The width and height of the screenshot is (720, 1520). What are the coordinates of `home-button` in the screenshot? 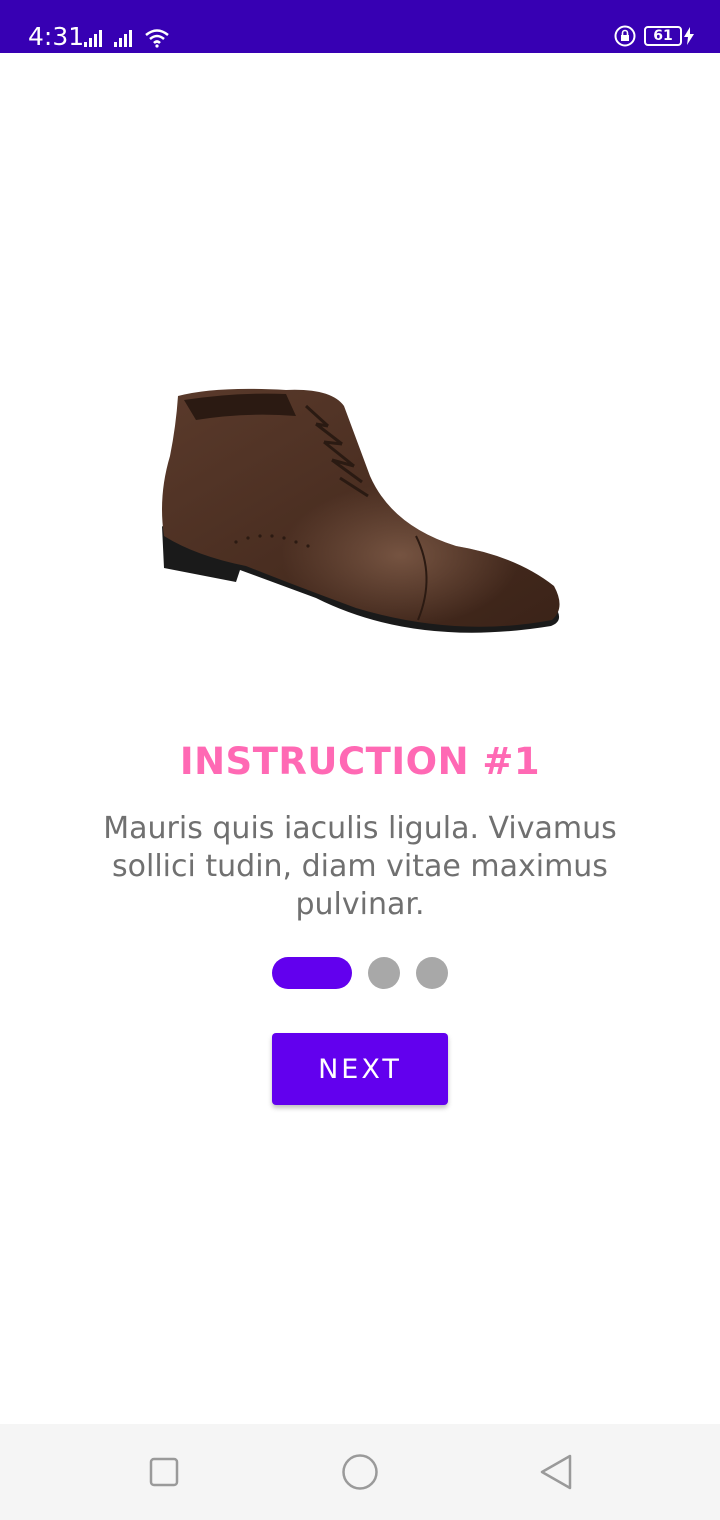 It's located at (360, 1472).